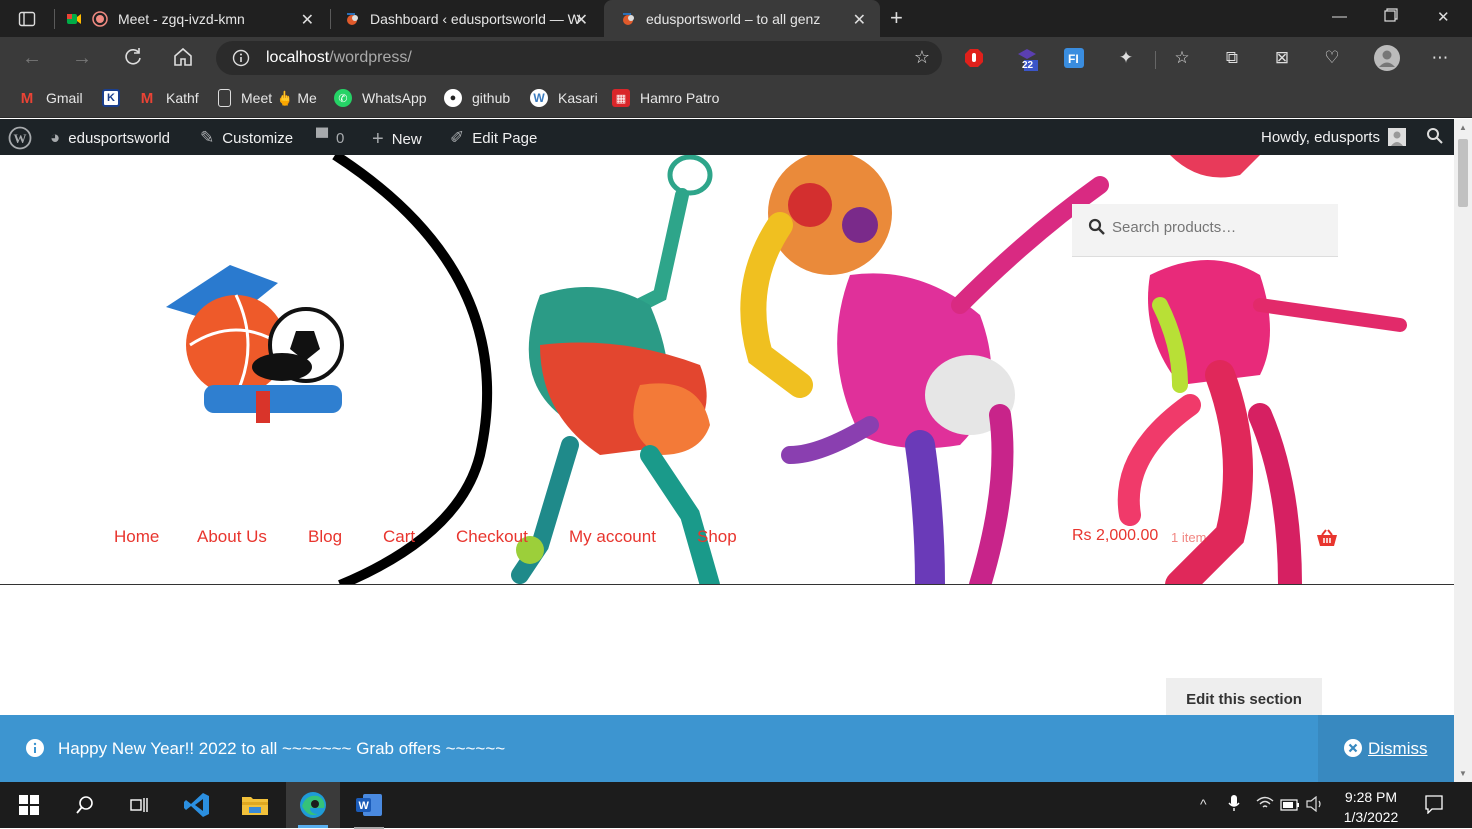  Describe the element at coordinates (742, 18) in the screenshot. I see `tab-edusportsworld: edusportsworld – to all genz ✕` at that location.